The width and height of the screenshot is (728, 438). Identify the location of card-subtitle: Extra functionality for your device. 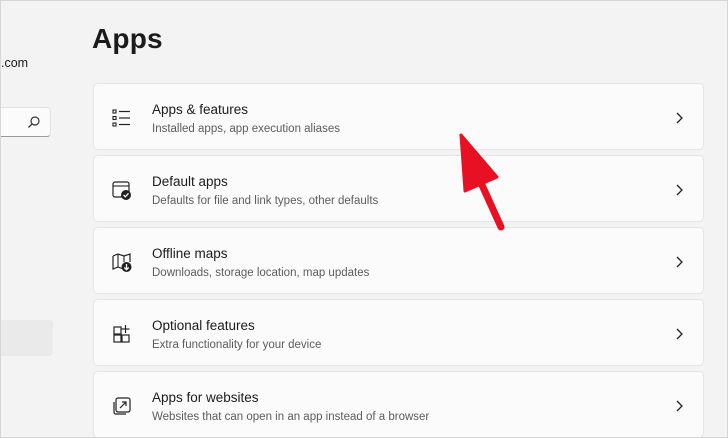
(237, 345).